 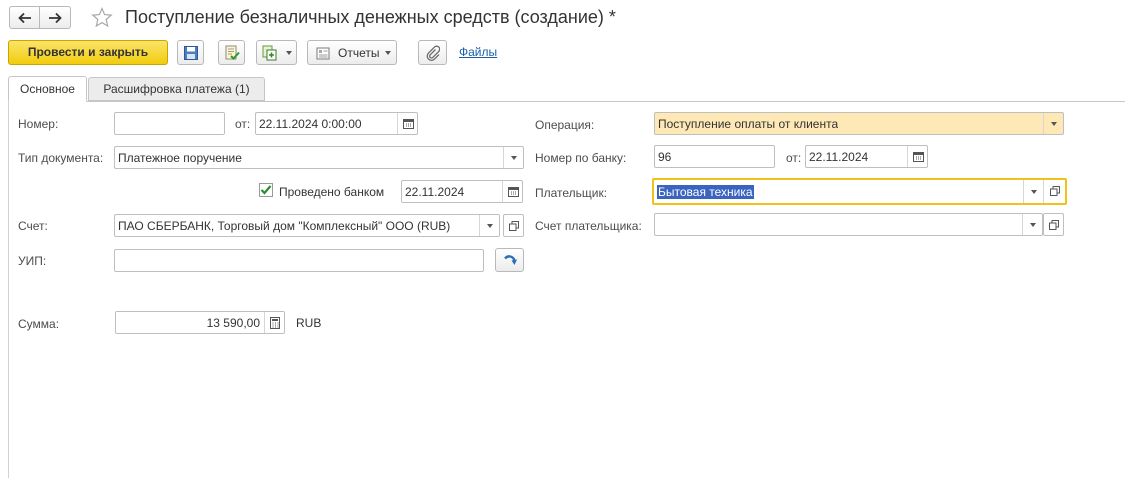 I want to click on doc-type-select: Платежное поручение, so click(x=319, y=157).